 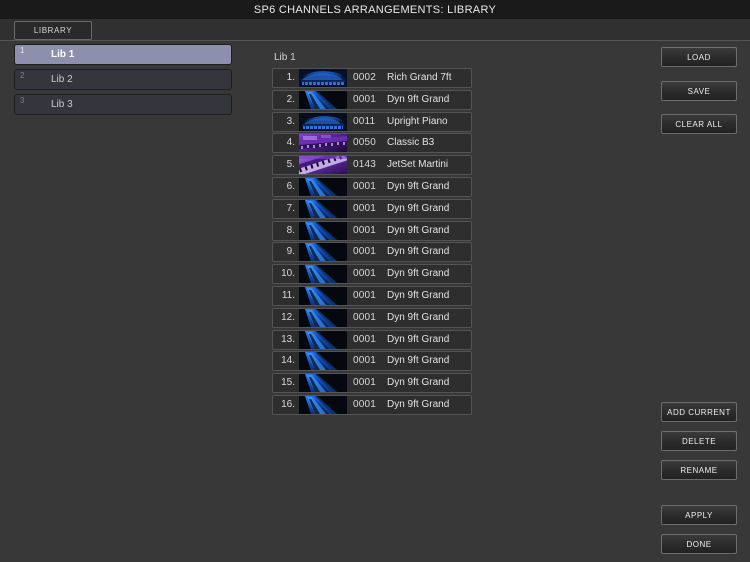 What do you see at coordinates (323, 121) in the screenshot?
I see `upright-piano-thumb` at bounding box center [323, 121].